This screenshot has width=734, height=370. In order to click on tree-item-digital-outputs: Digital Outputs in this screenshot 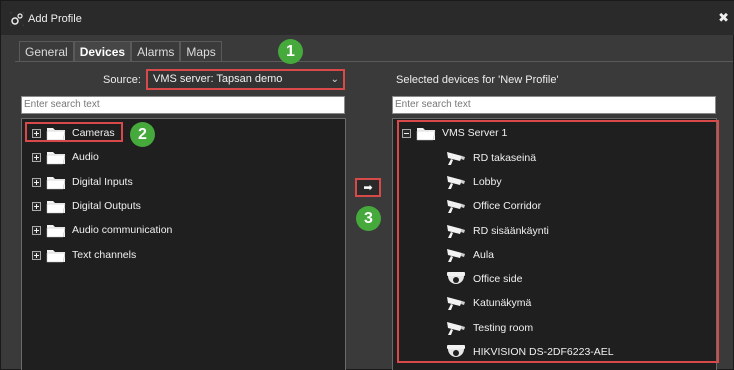, I will do `click(86, 206)`.